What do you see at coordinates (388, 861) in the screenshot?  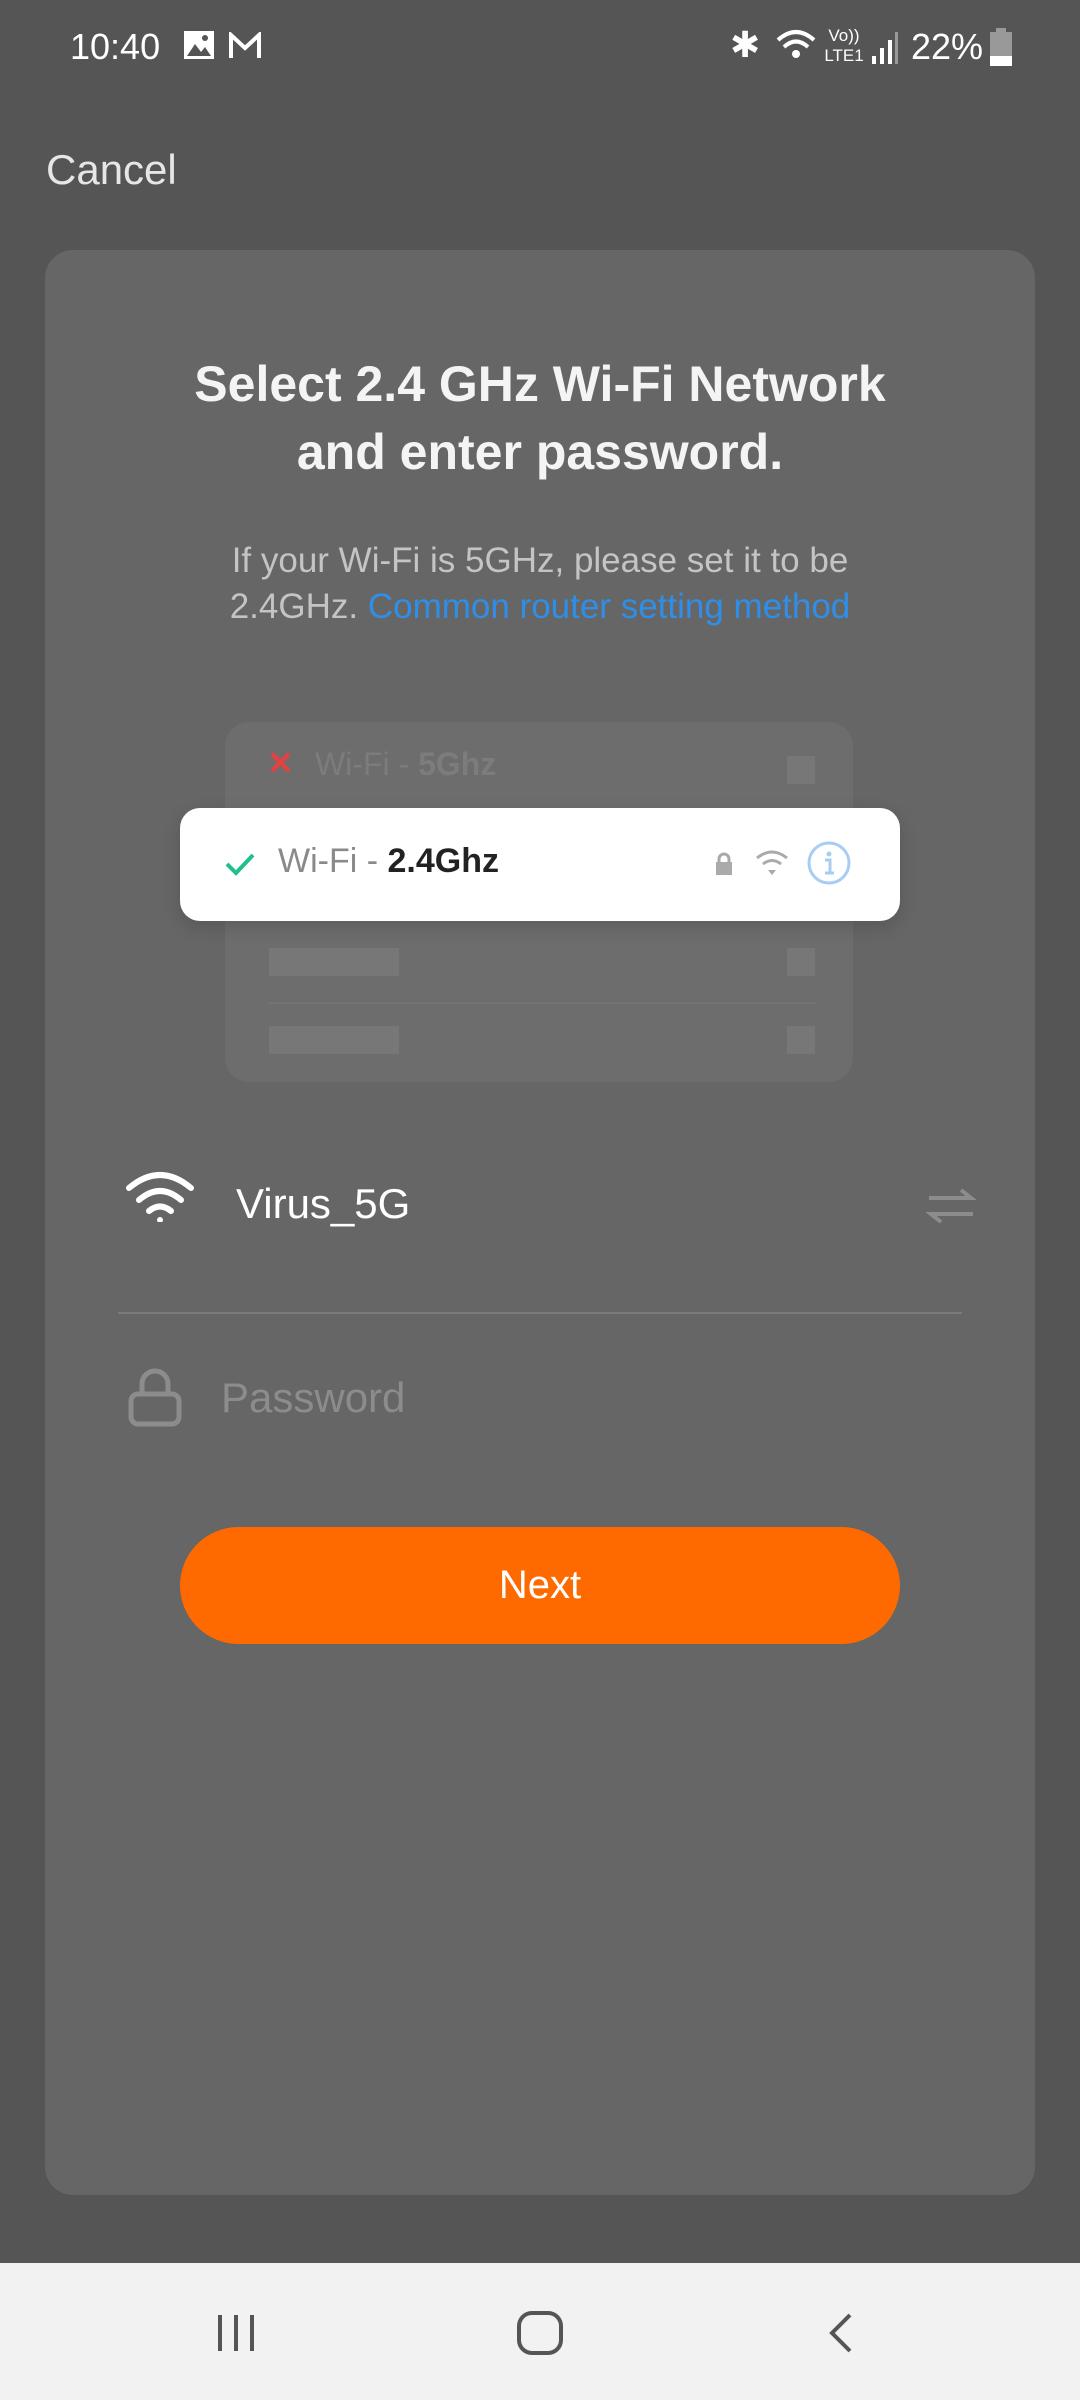 I see `good-network-label: Wi-Fi - 2.4Ghz` at bounding box center [388, 861].